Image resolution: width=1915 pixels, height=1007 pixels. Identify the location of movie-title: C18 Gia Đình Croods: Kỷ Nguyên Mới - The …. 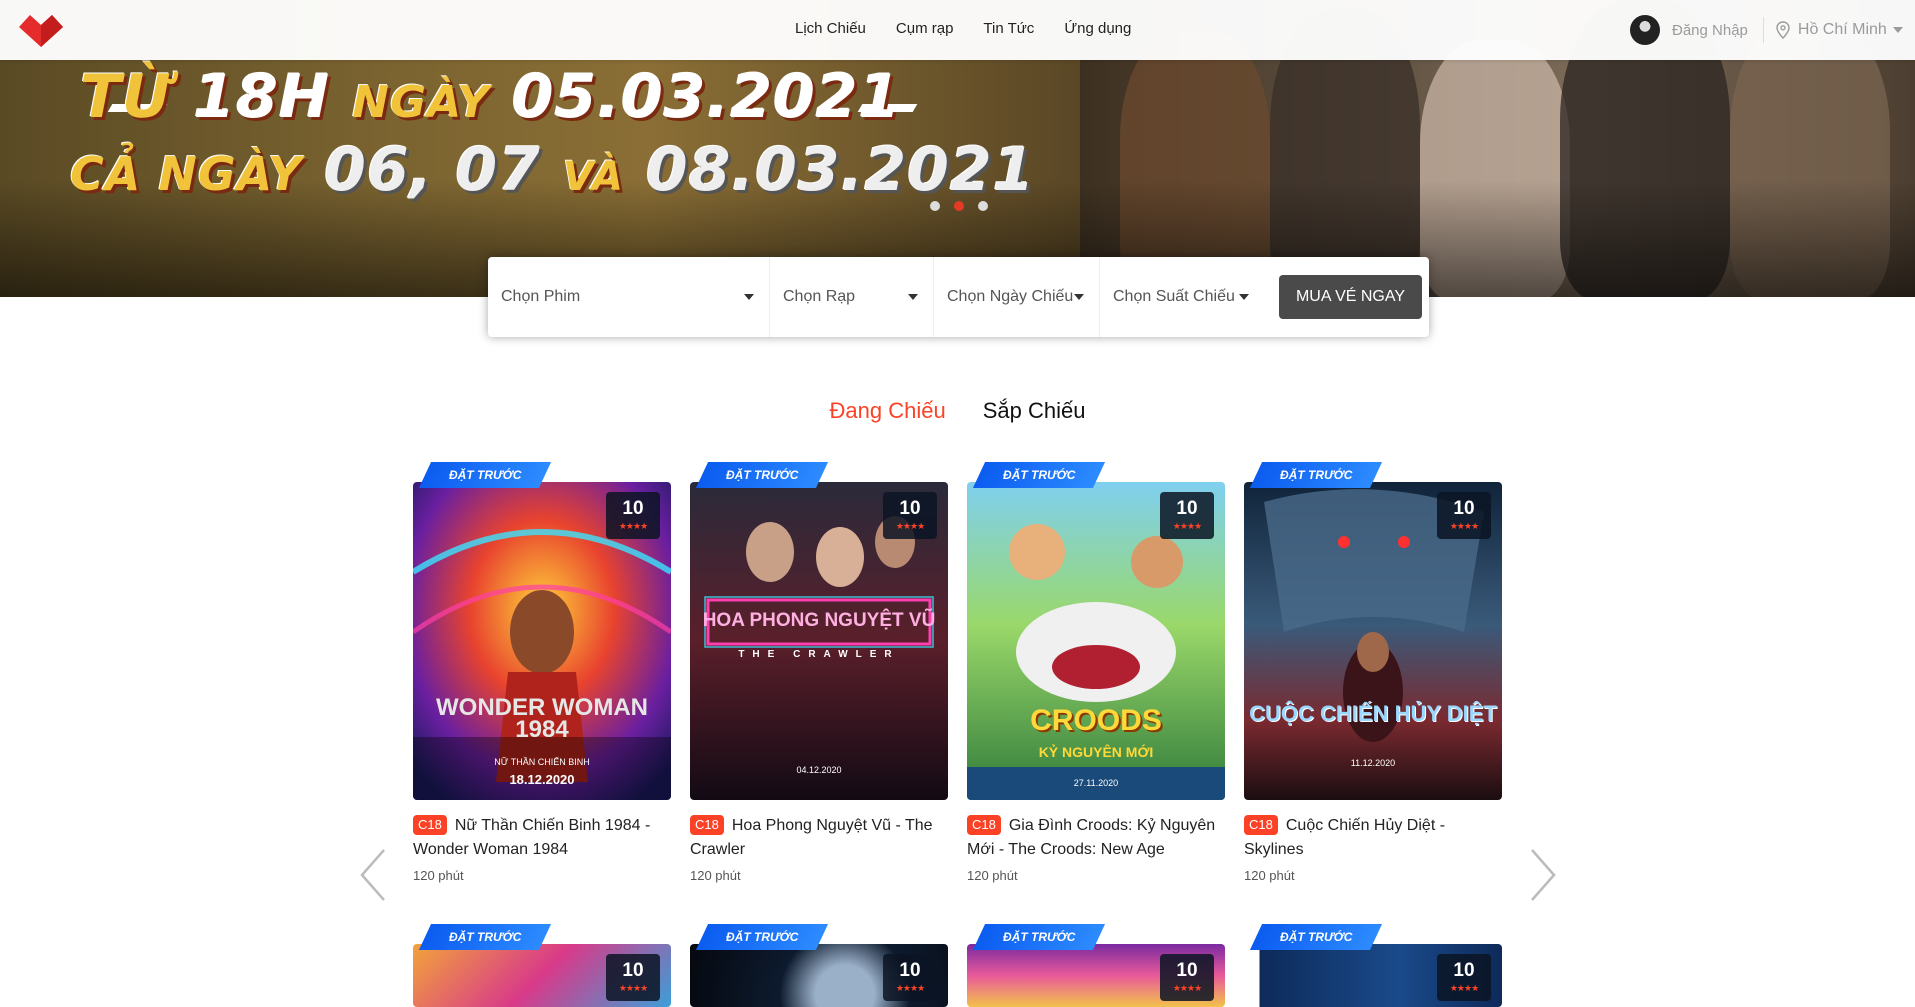
(1096, 838).